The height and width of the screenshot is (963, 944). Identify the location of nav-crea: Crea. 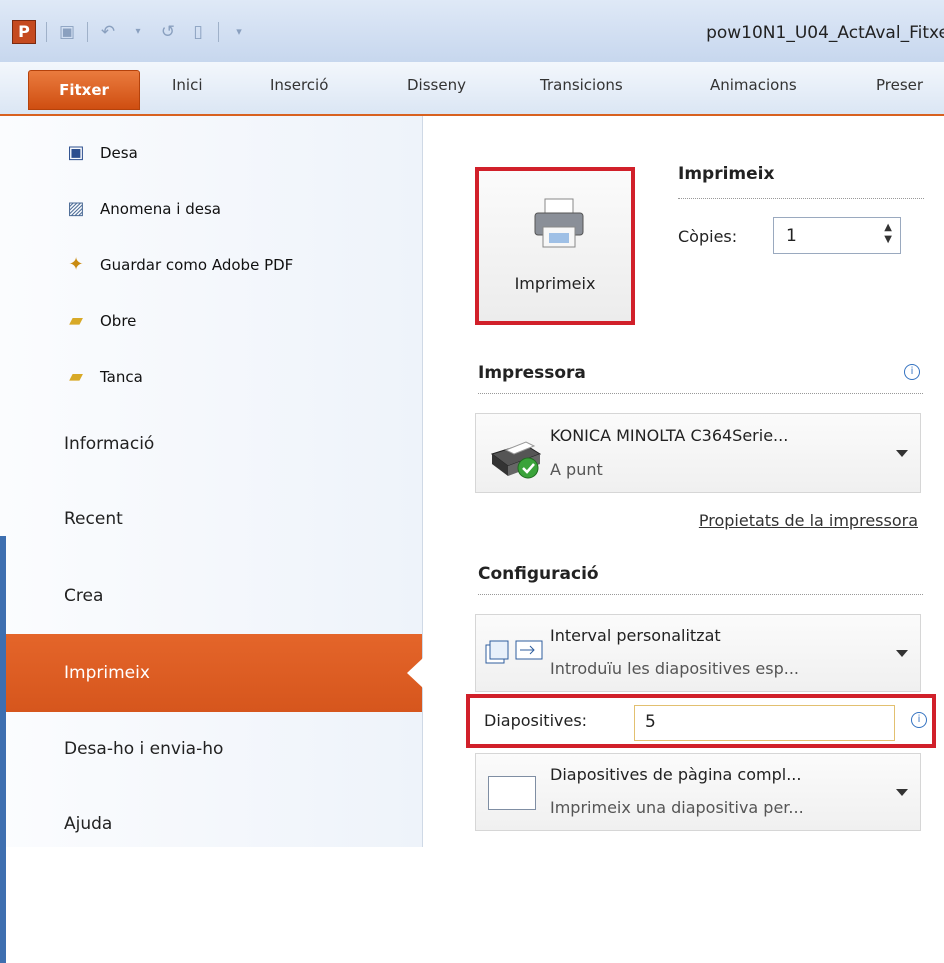
(83, 596).